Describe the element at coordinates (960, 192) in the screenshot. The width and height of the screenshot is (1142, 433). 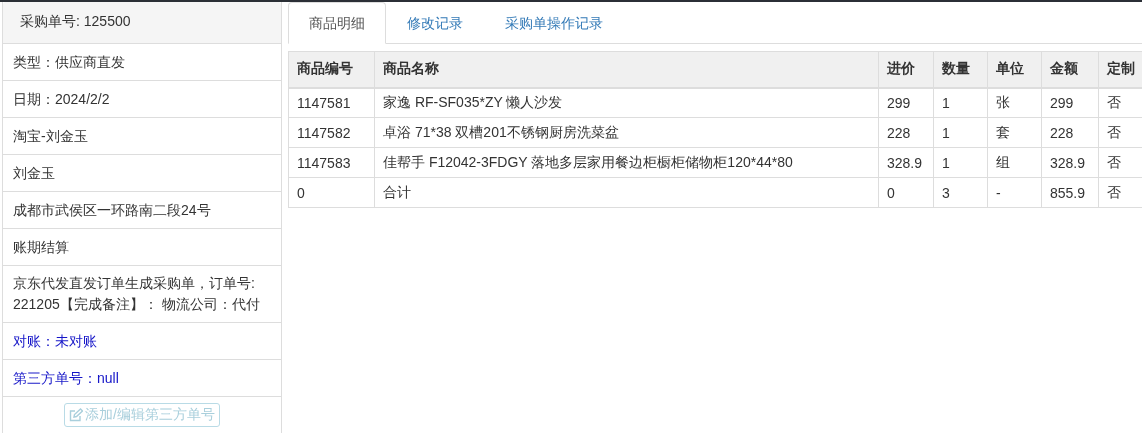
I see `table-cell: 3` at that location.